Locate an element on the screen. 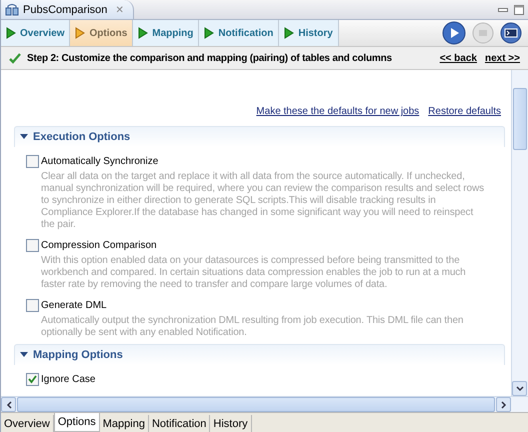 The image size is (528, 432). editor-tab: PubsComparison ✕ is located at coordinates (67, 9).